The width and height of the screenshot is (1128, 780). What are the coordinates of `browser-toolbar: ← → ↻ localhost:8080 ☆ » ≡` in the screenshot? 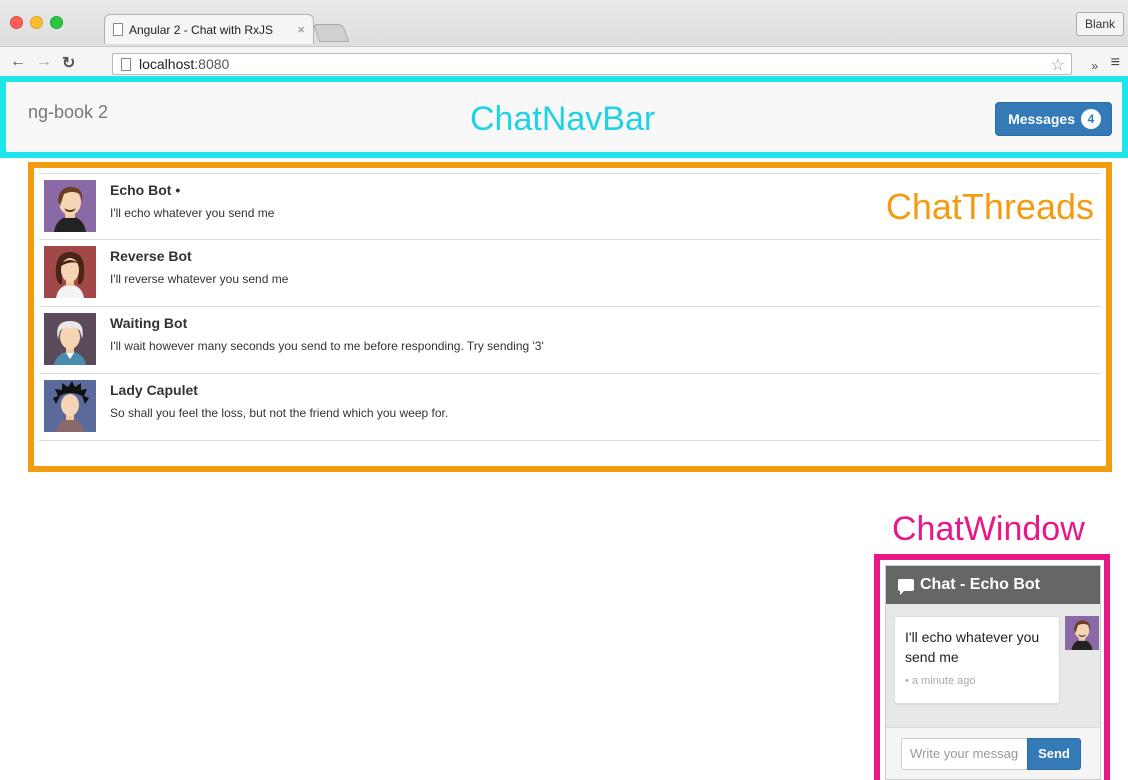 It's located at (564, 63).